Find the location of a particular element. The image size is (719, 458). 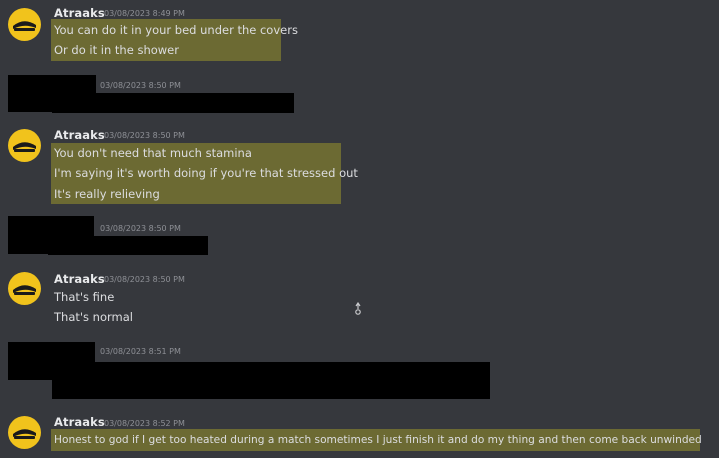

message-text: It's really relieving is located at coordinates (107, 194).